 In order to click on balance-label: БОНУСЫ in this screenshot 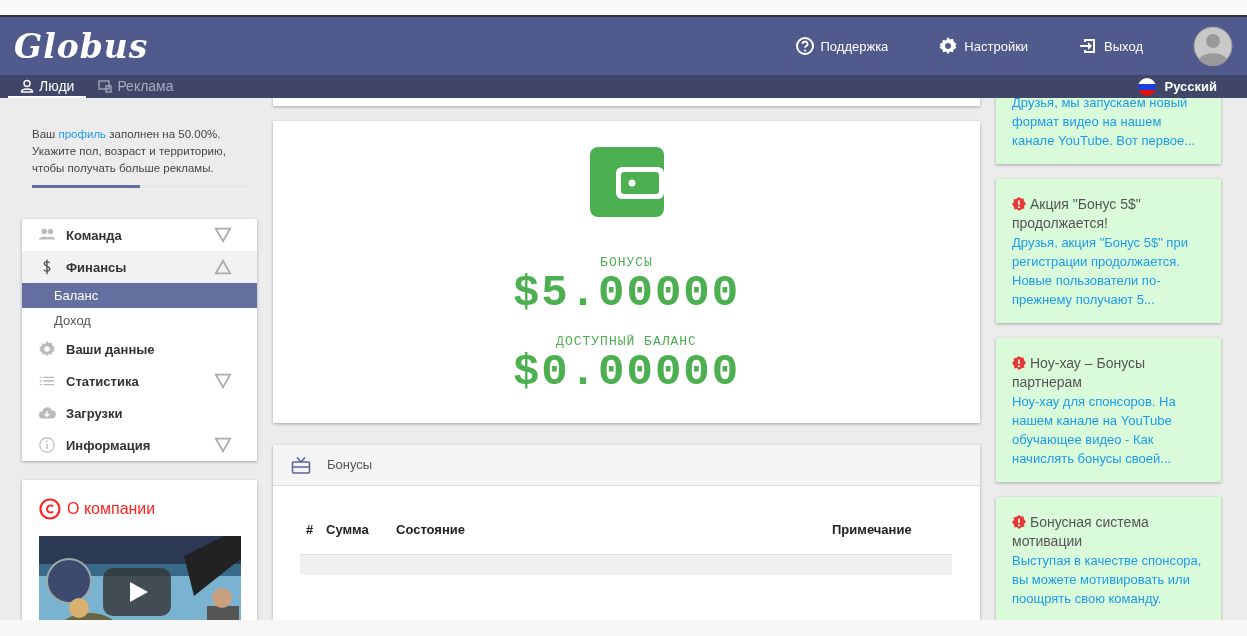, I will do `click(626, 263)`.